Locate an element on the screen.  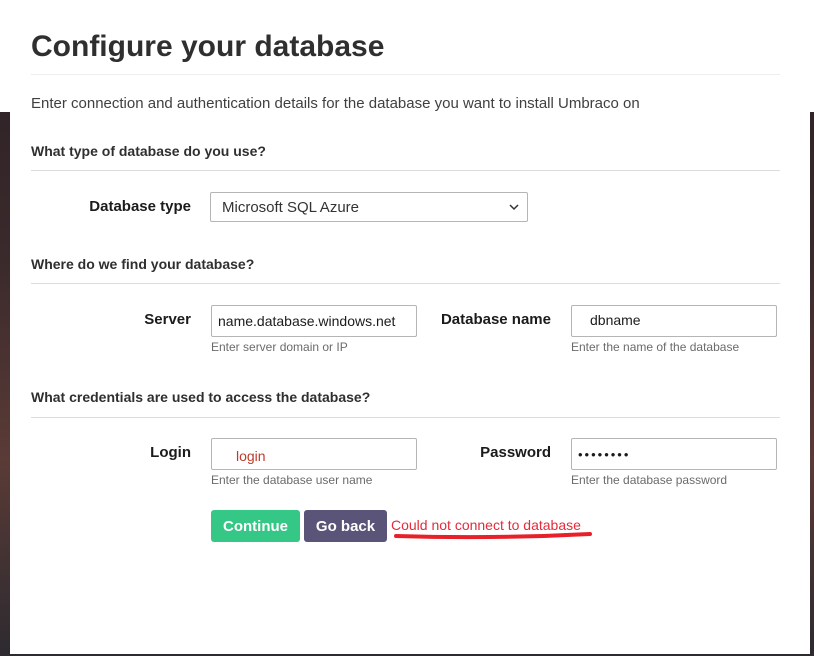
server-label: Server is located at coordinates (167, 319).